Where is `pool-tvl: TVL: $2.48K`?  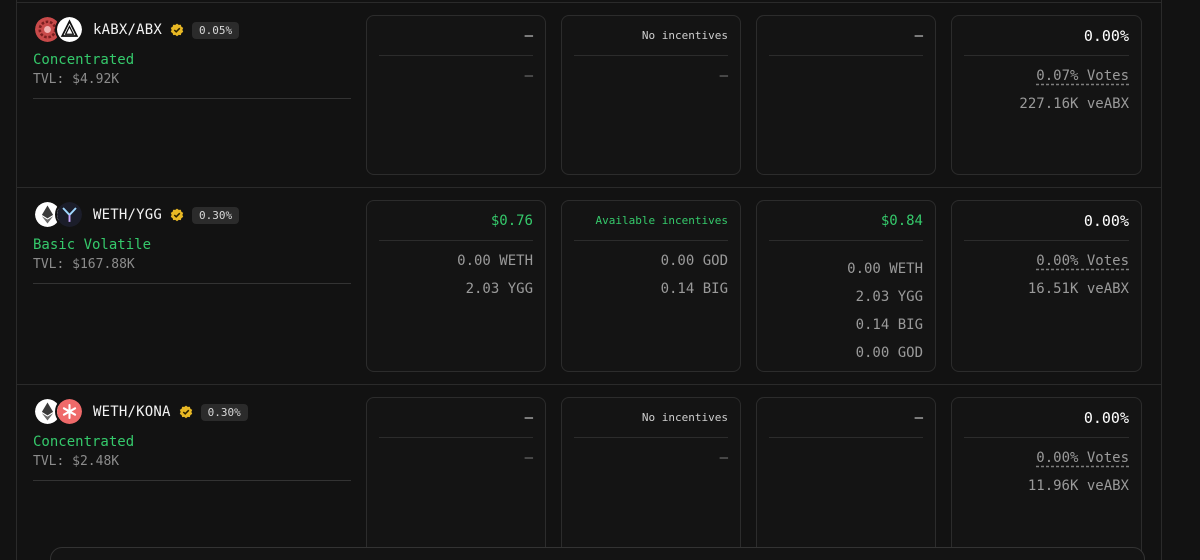
pool-tvl: TVL: $2.48K is located at coordinates (76, 461).